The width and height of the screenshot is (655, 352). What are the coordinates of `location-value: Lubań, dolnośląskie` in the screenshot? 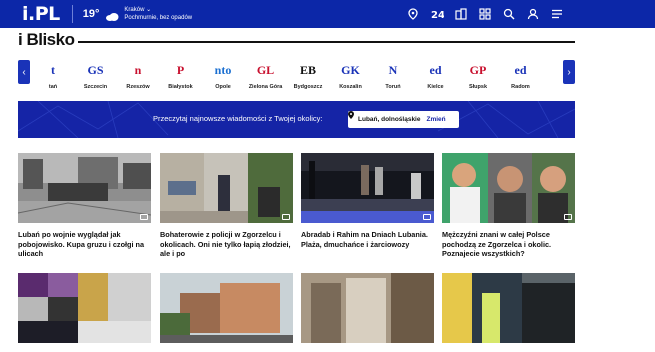 It's located at (389, 119).